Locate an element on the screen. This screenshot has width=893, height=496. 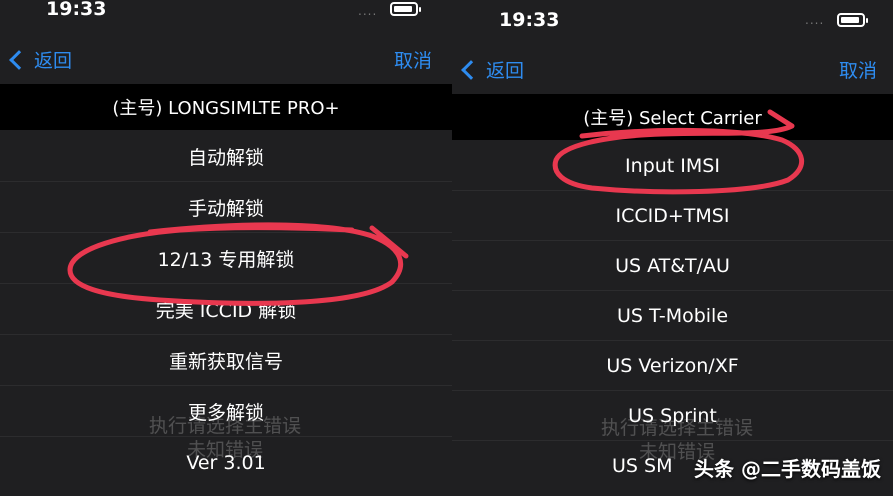
menu-item-more-unlock: 更多解锁 is located at coordinates (226, 411).